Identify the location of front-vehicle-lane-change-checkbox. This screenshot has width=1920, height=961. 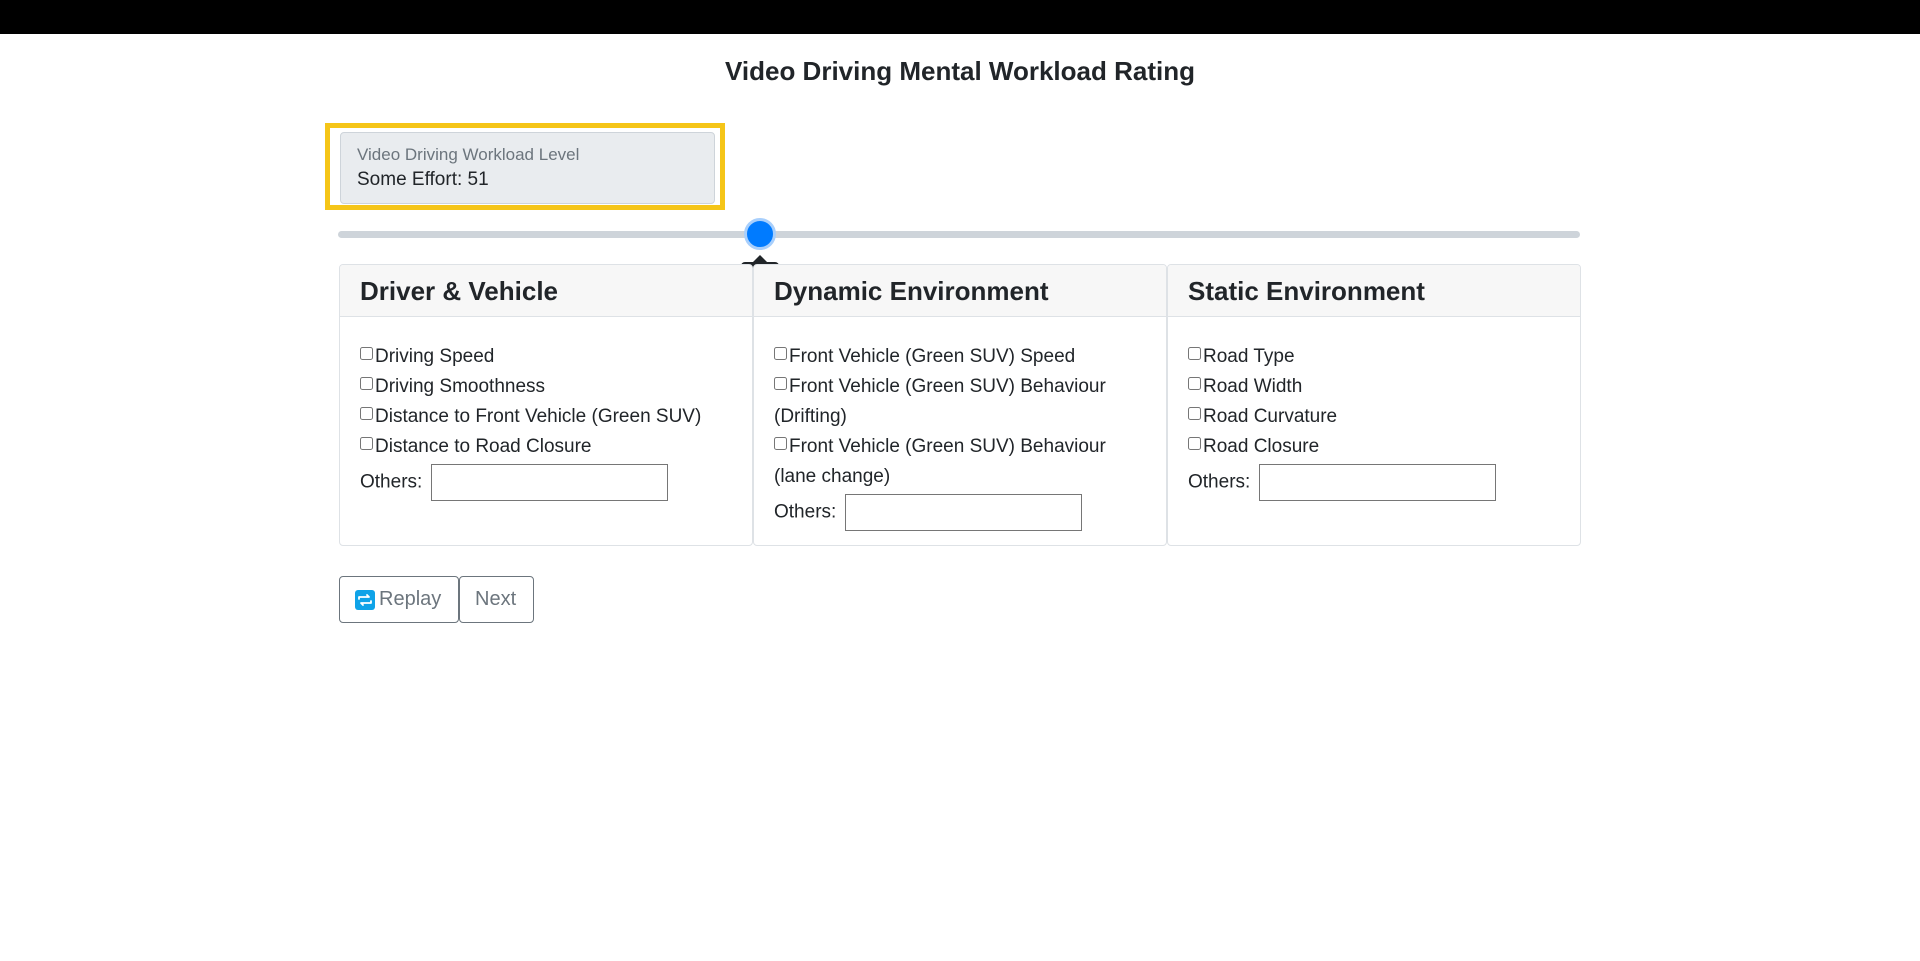
(780, 443).